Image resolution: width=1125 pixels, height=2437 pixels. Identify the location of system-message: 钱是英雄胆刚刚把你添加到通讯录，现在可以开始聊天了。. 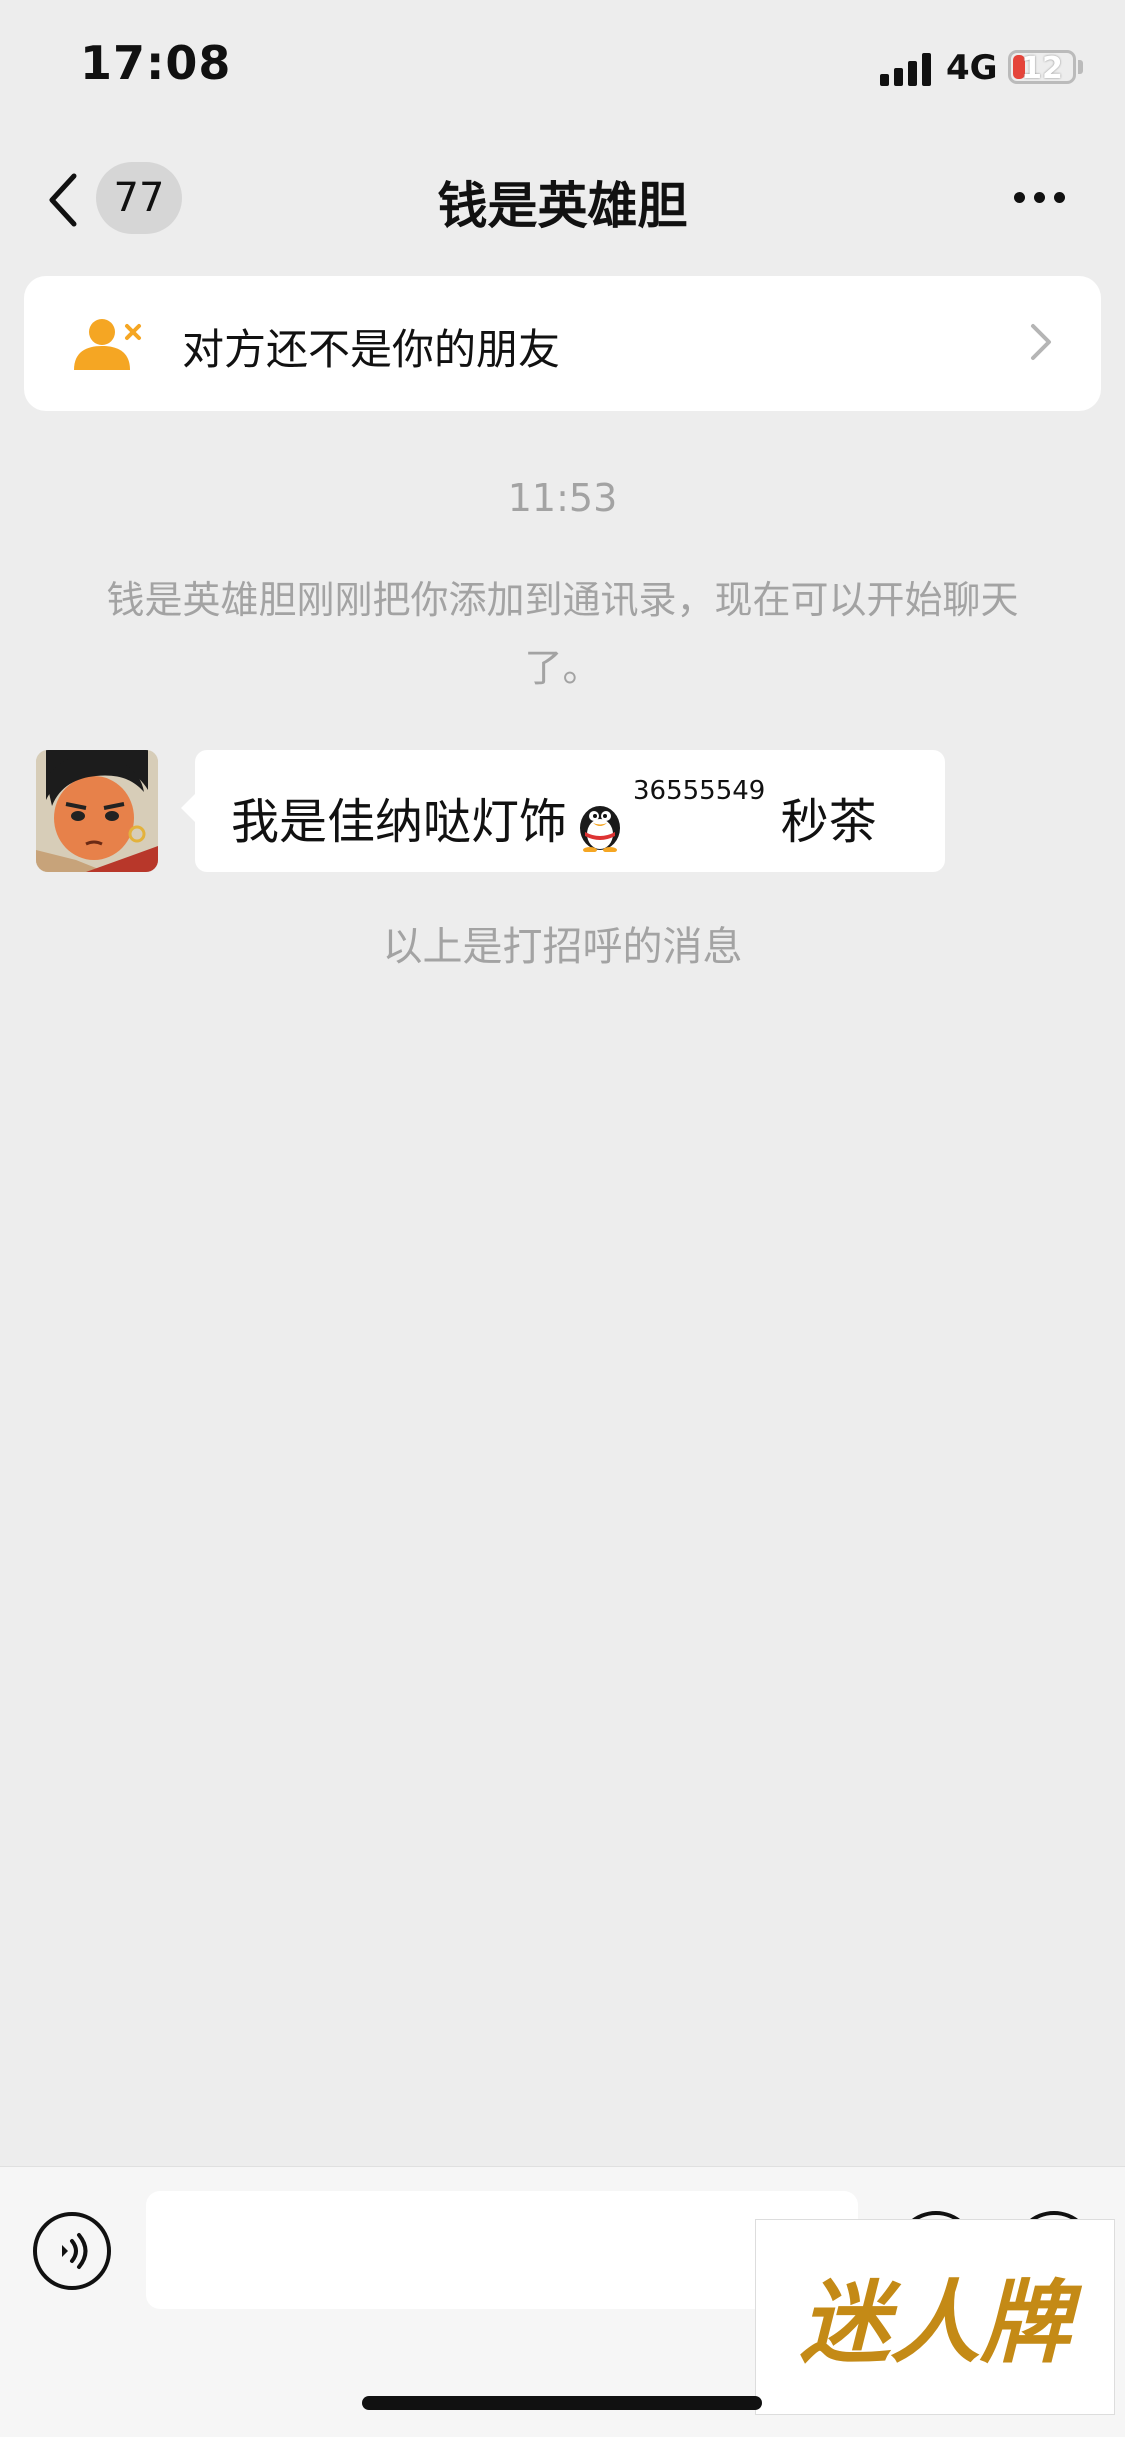
(562, 634).